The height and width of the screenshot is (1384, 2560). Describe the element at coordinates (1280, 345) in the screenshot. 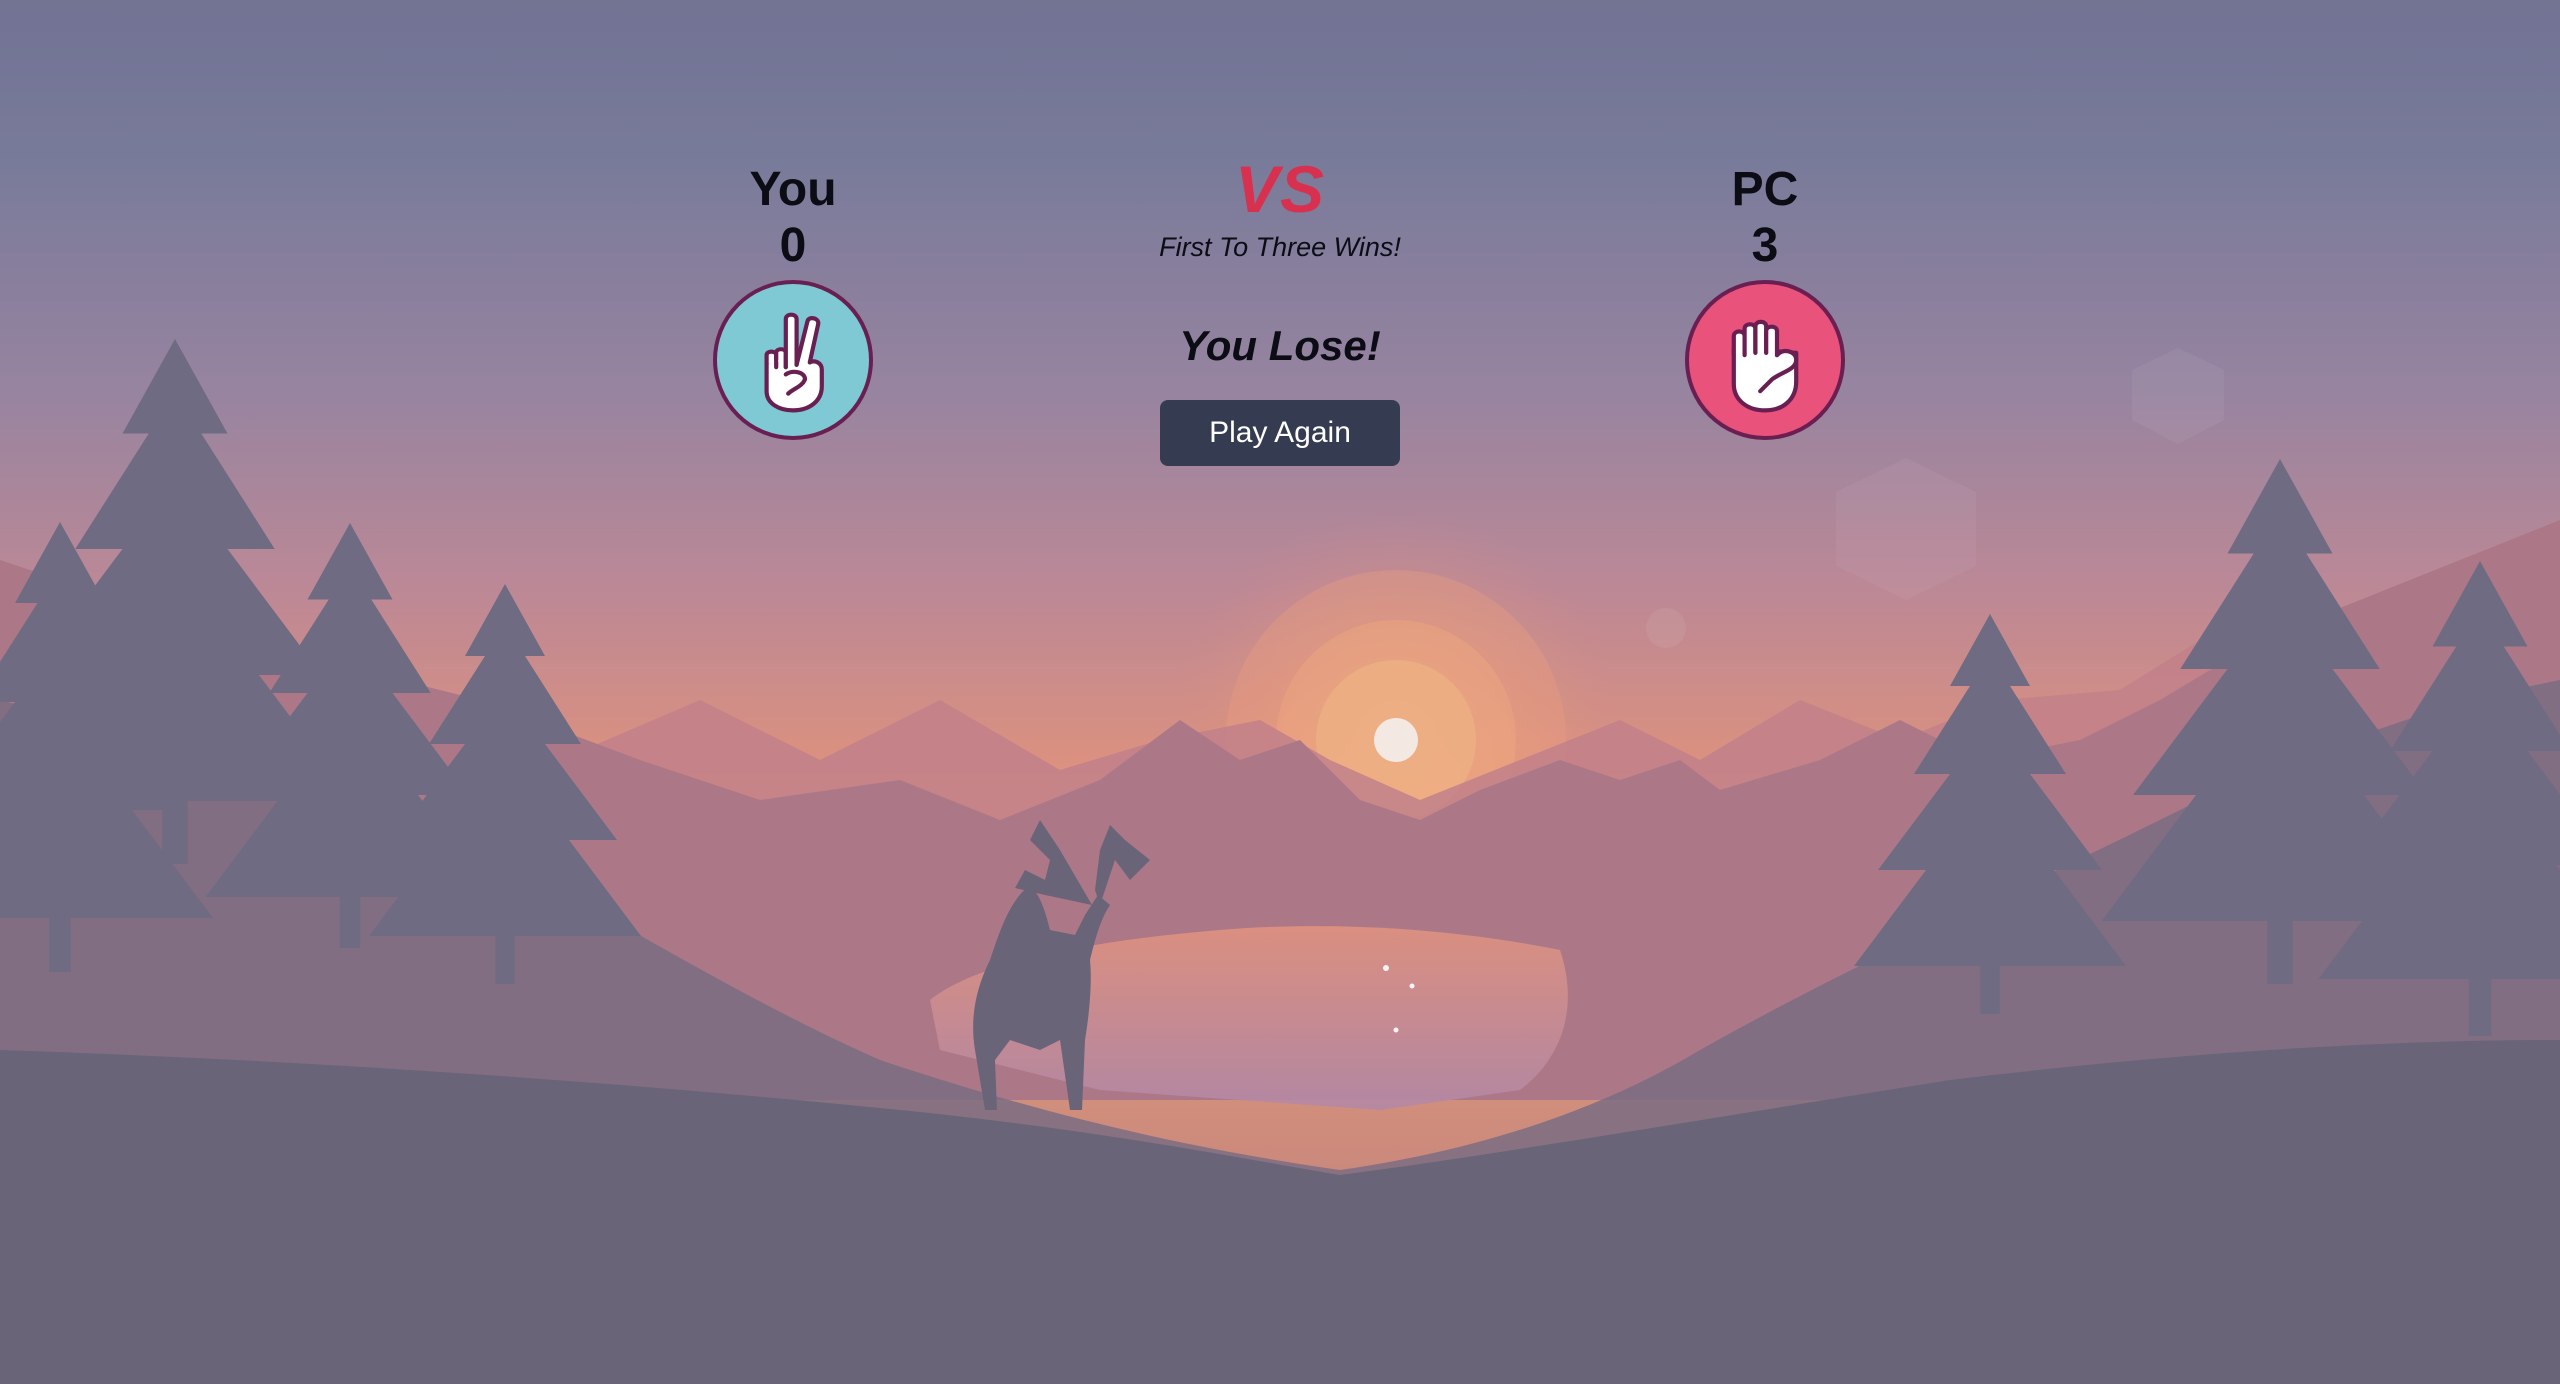

I see `round-result-text: You Lose!` at that location.